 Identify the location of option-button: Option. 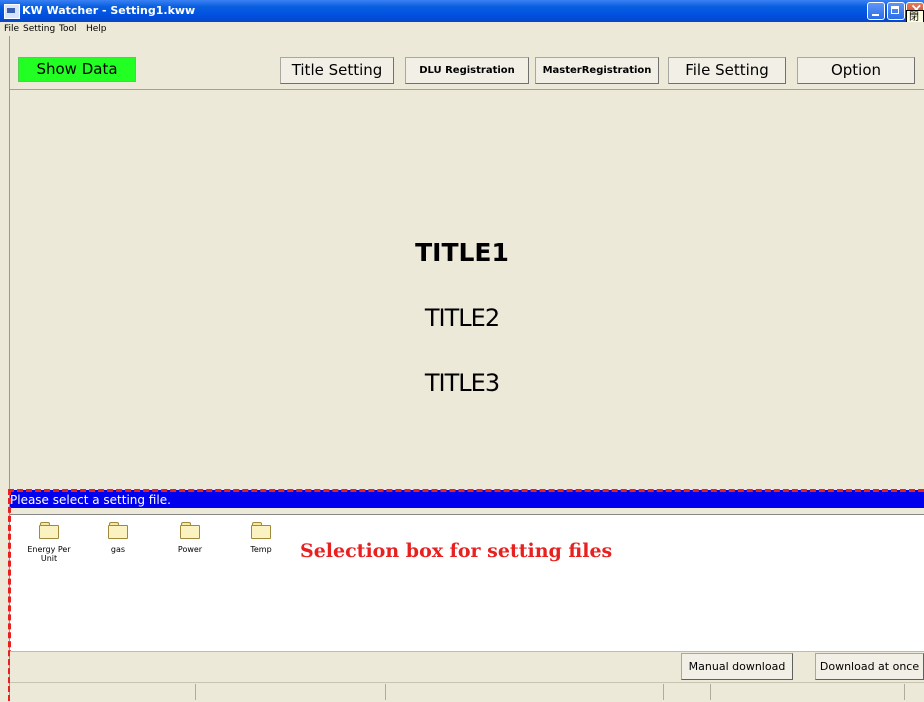
(856, 70).